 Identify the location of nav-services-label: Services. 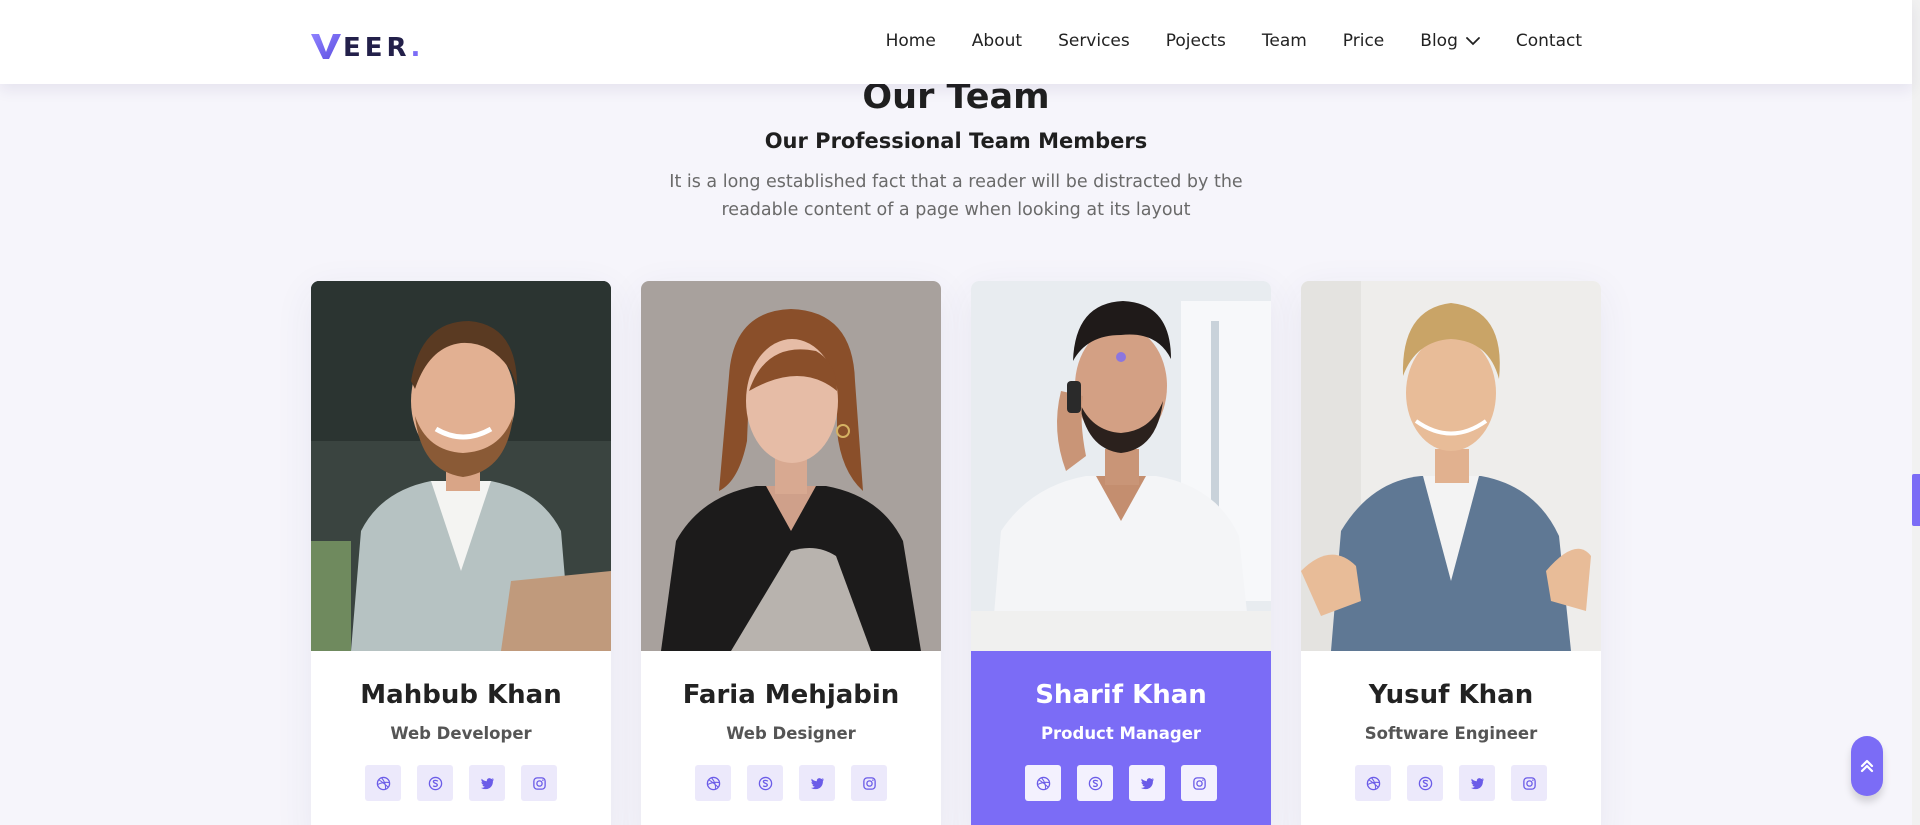
(1094, 41).